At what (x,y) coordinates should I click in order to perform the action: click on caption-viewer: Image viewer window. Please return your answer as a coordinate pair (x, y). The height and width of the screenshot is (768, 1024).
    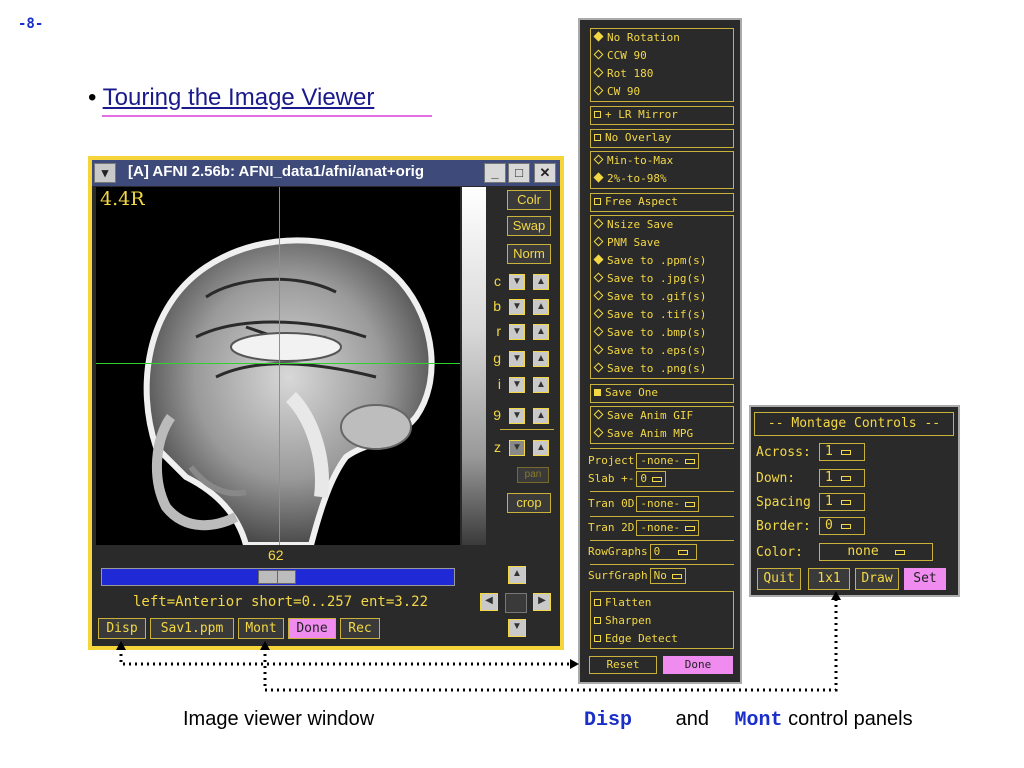
    Looking at the image, I should click on (279, 719).